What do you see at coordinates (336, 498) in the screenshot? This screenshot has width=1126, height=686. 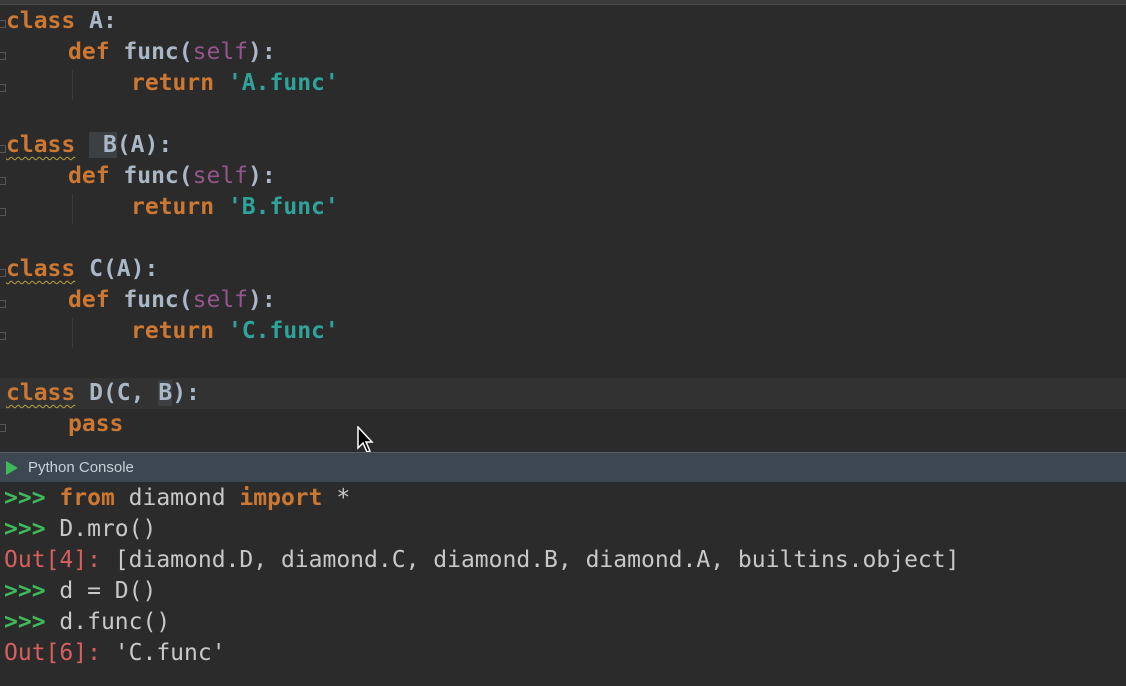 I see `console-text: *` at bounding box center [336, 498].